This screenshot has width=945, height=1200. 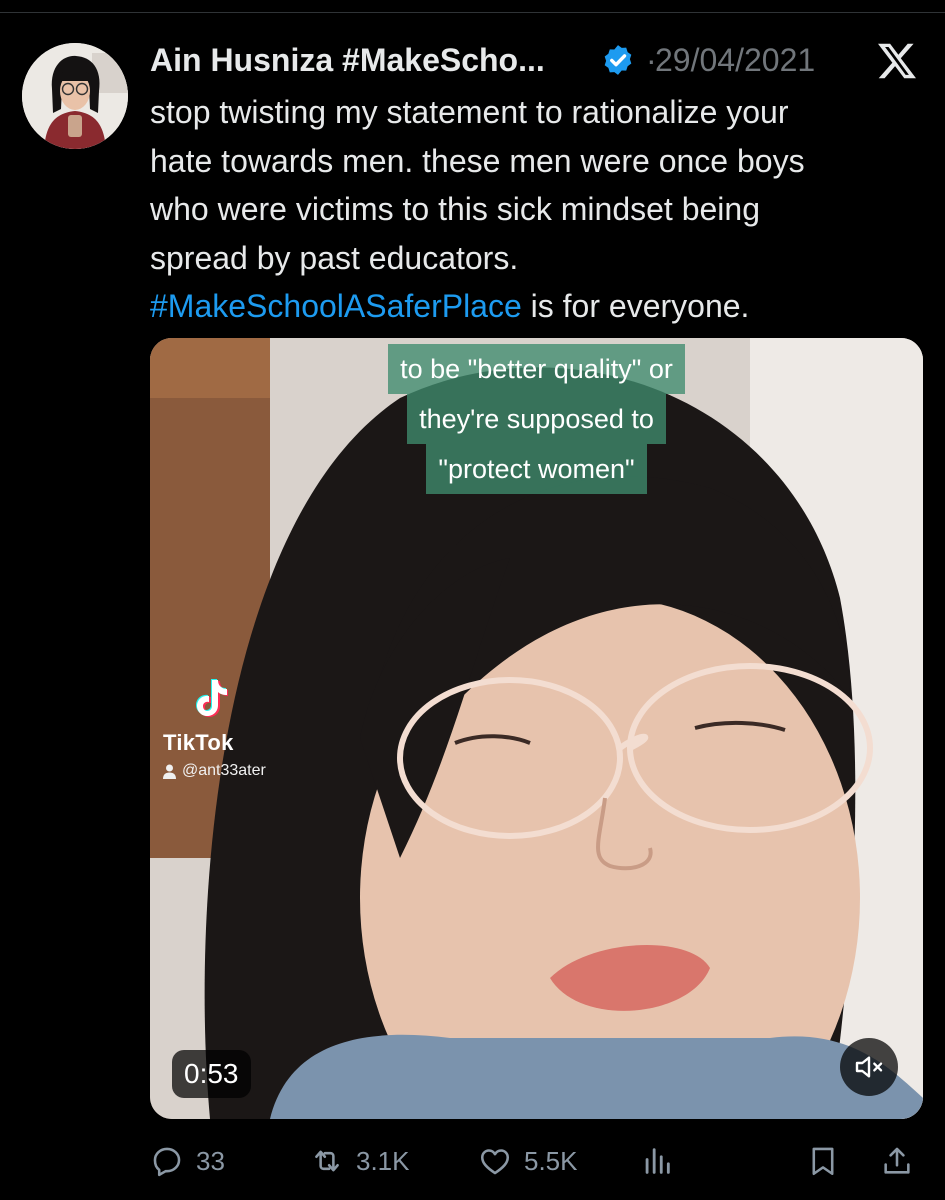 What do you see at coordinates (551, 1160) in the screenshot?
I see `like-count: 5.5K` at bounding box center [551, 1160].